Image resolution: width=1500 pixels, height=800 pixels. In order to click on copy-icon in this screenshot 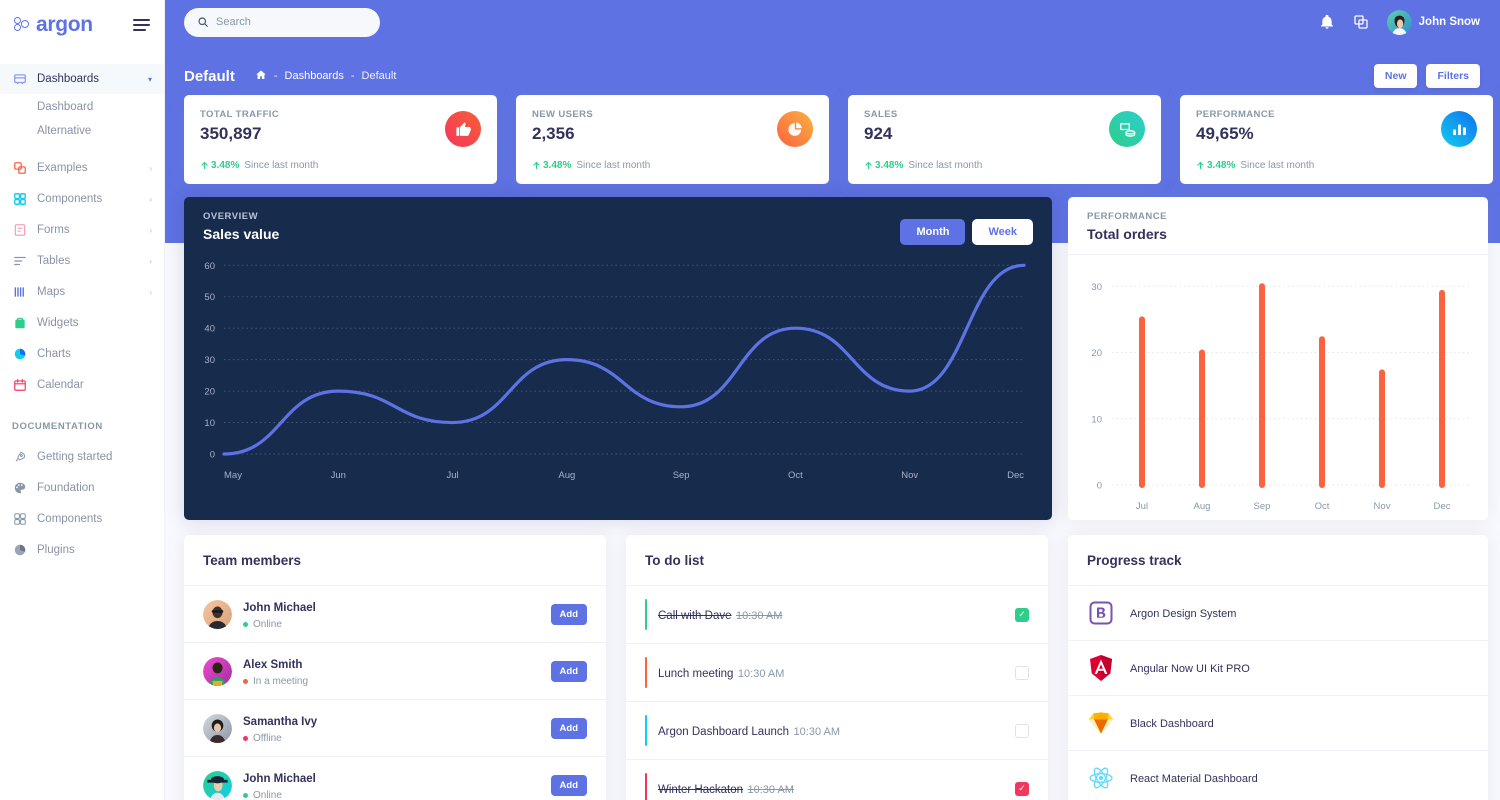, I will do `click(1361, 22)`.